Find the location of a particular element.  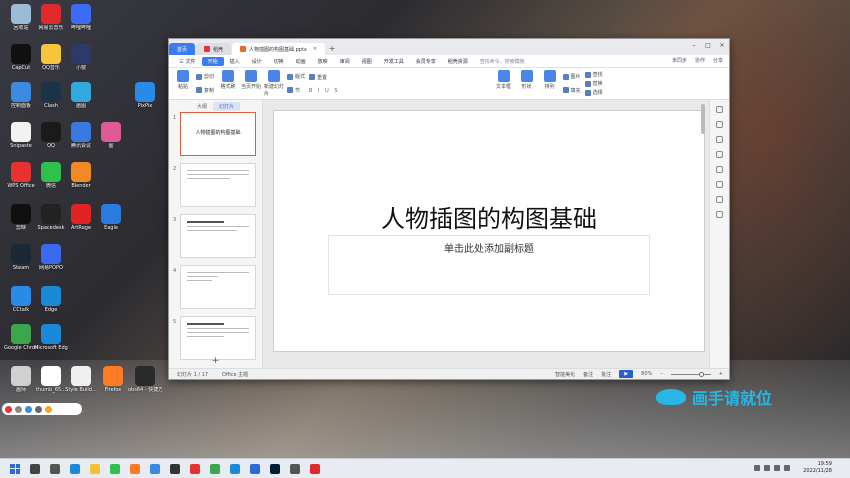

chrome-icon is located at coordinates (215, 468).